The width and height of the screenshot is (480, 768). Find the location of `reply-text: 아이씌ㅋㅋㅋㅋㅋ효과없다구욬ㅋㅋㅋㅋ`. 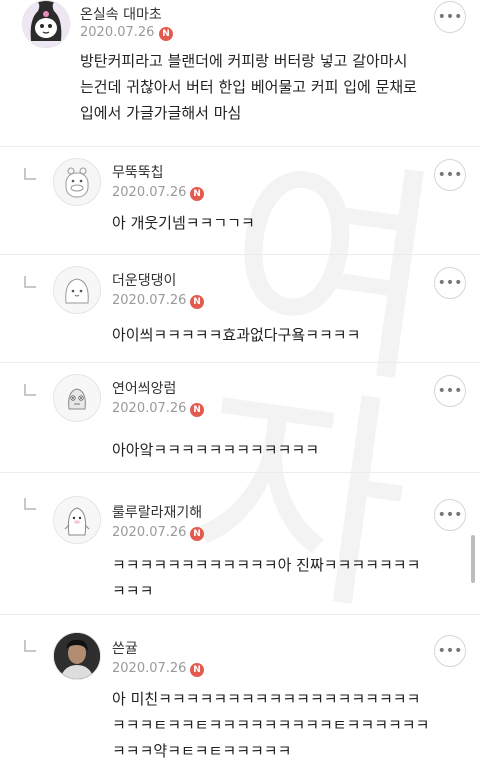

reply-text: 아이씌ㅋㅋㅋㅋㅋ효과없다구욬ㅋㅋㅋㅋ is located at coordinates (236, 335).